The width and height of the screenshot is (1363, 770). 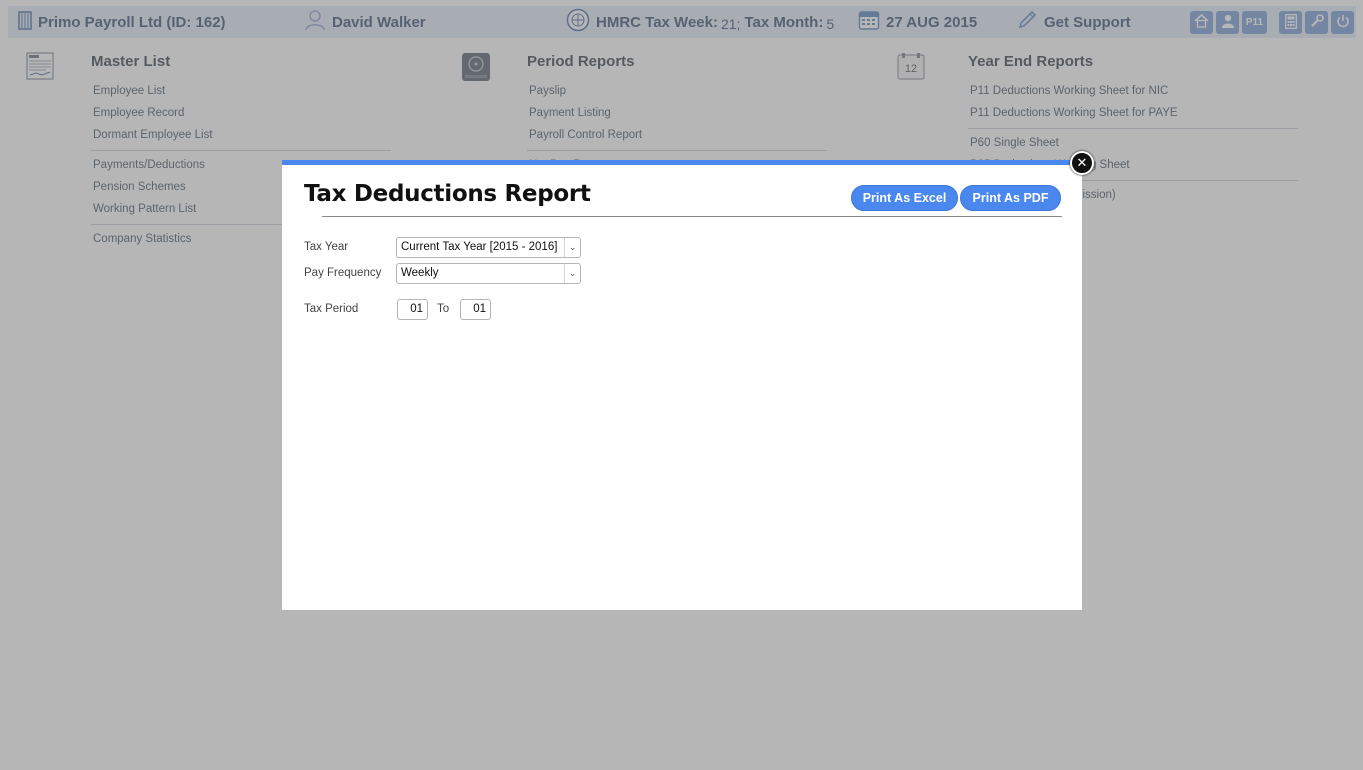 I want to click on close-icon: ✕, so click(x=1082, y=162).